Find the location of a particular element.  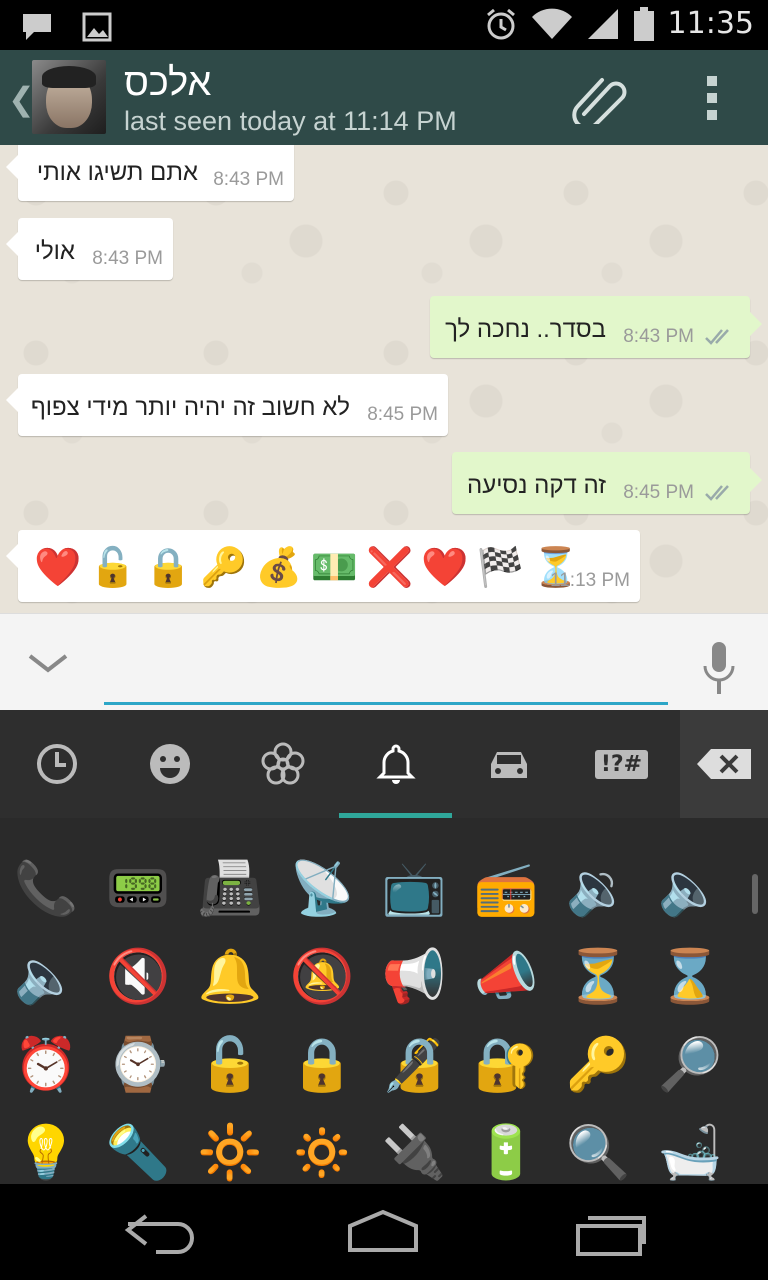

overflow-menu-icon is located at coordinates (712, 99).